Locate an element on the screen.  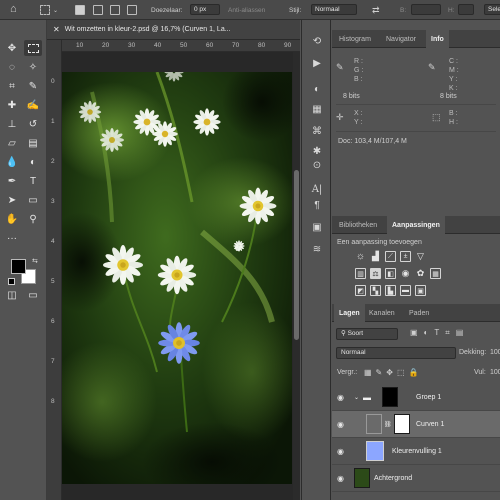
antialias-checkbox: Anti-aliassen is located at coordinates (246, 10).